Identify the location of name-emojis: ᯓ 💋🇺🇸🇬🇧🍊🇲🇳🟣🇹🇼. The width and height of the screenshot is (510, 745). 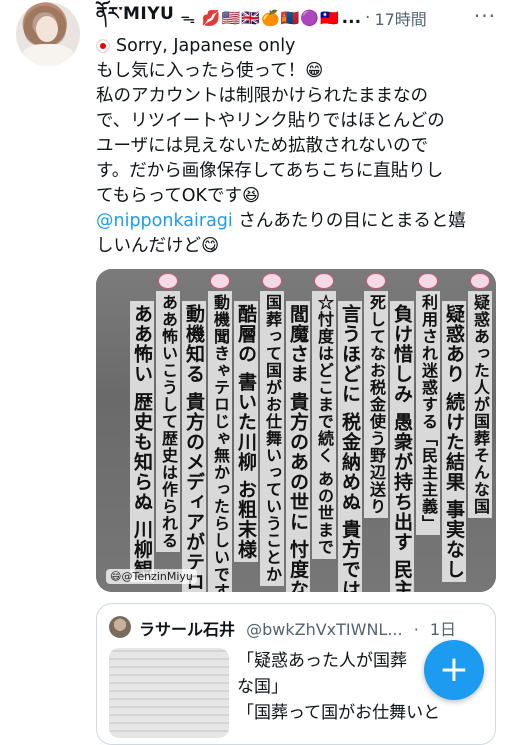
(260, 18).